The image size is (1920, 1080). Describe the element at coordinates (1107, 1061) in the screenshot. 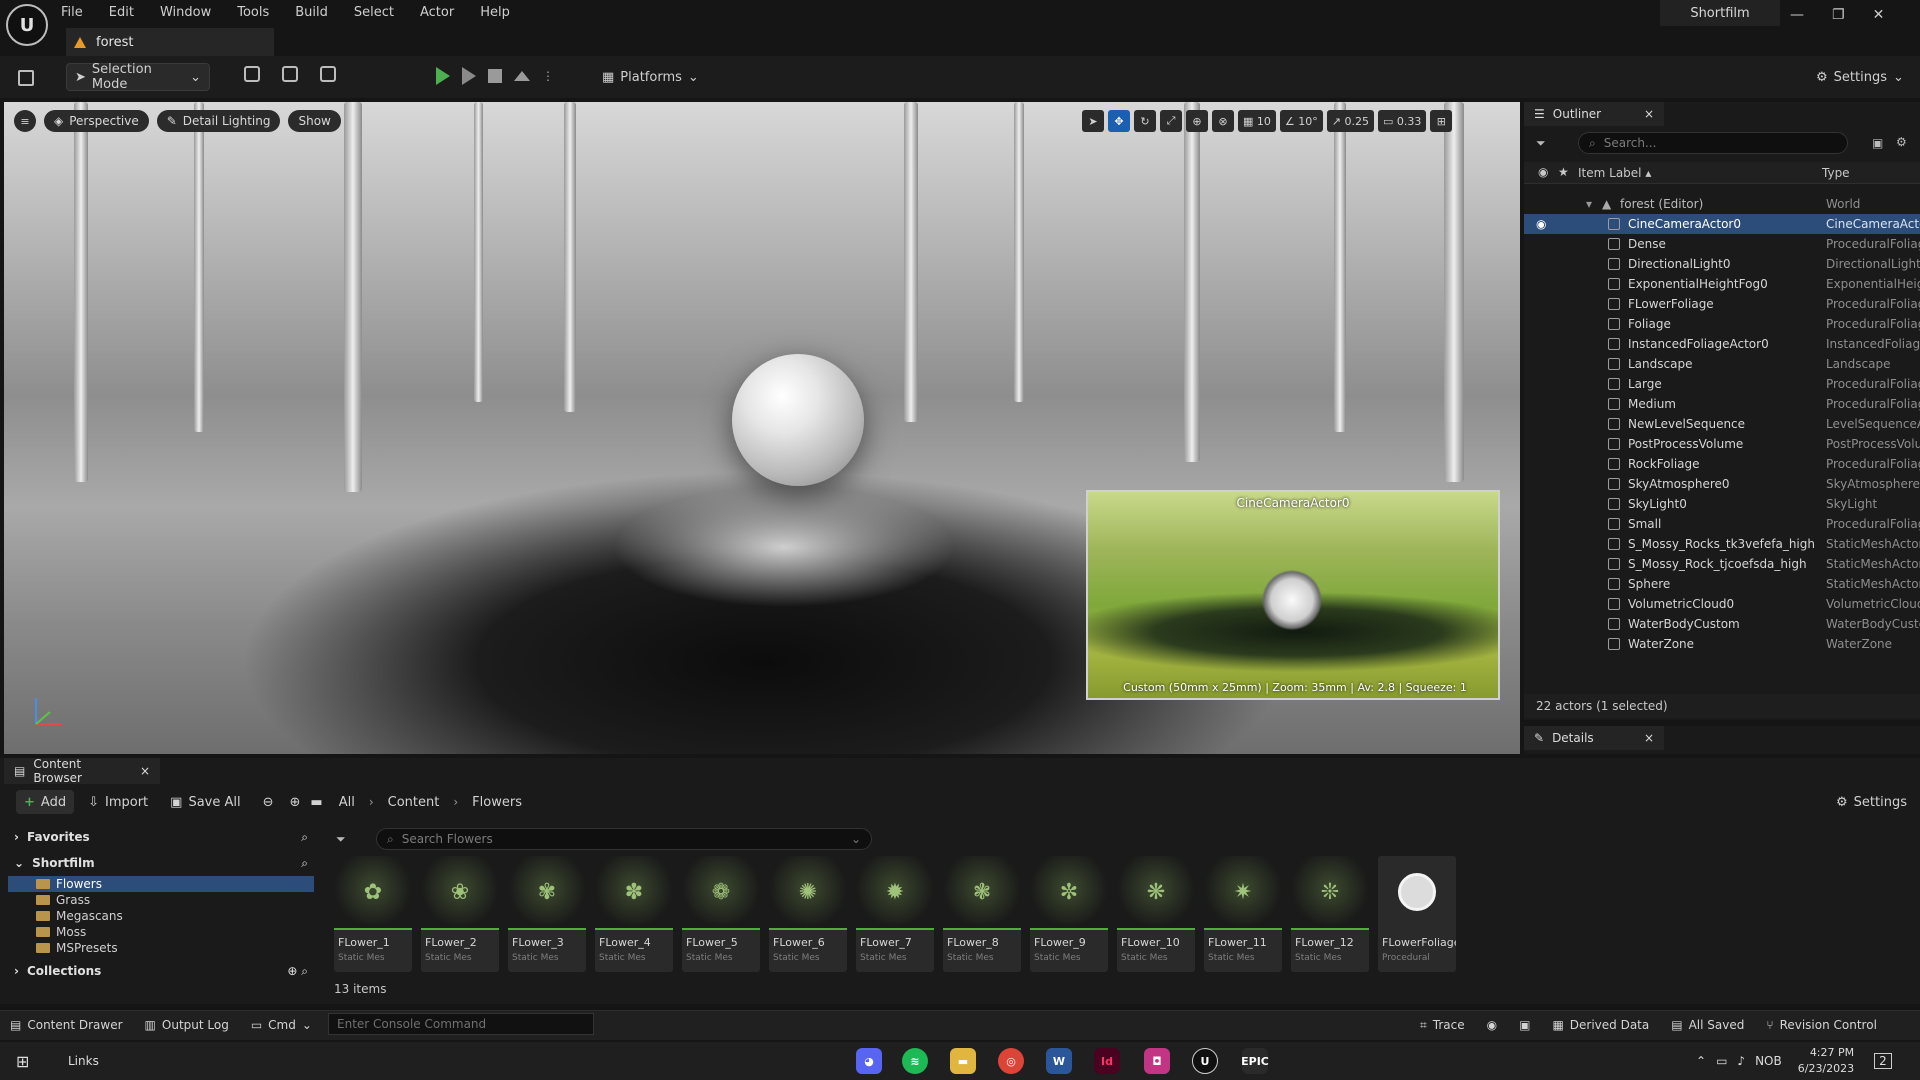

I see `indesign-icon: Id` at that location.